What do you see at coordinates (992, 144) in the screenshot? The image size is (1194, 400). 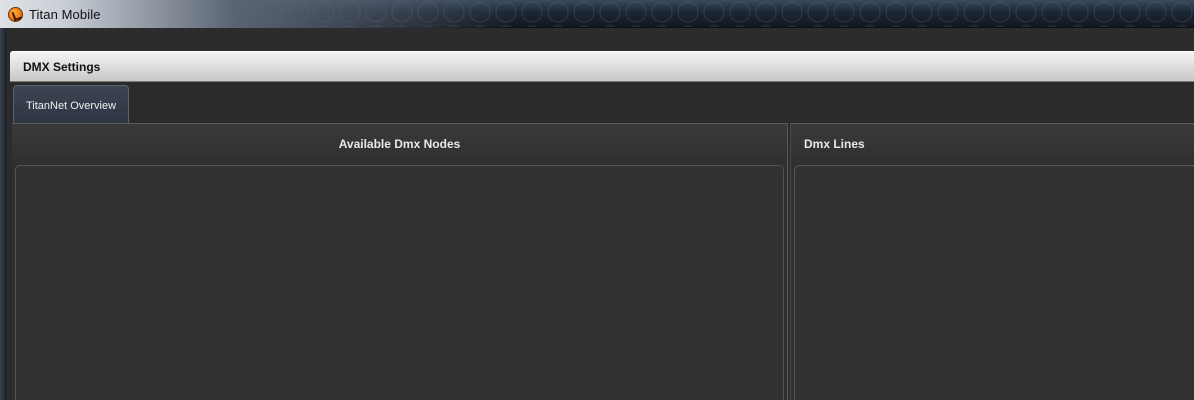 I see `panel-header: Dmx Lines` at bounding box center [992, 144].